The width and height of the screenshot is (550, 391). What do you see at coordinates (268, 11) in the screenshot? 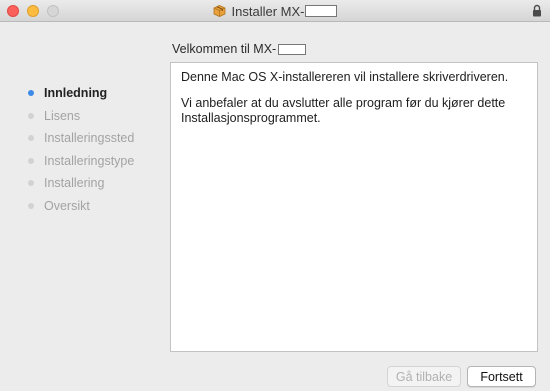
I see `window-title-text: Installer MX-` at bounding box center [268, 11].